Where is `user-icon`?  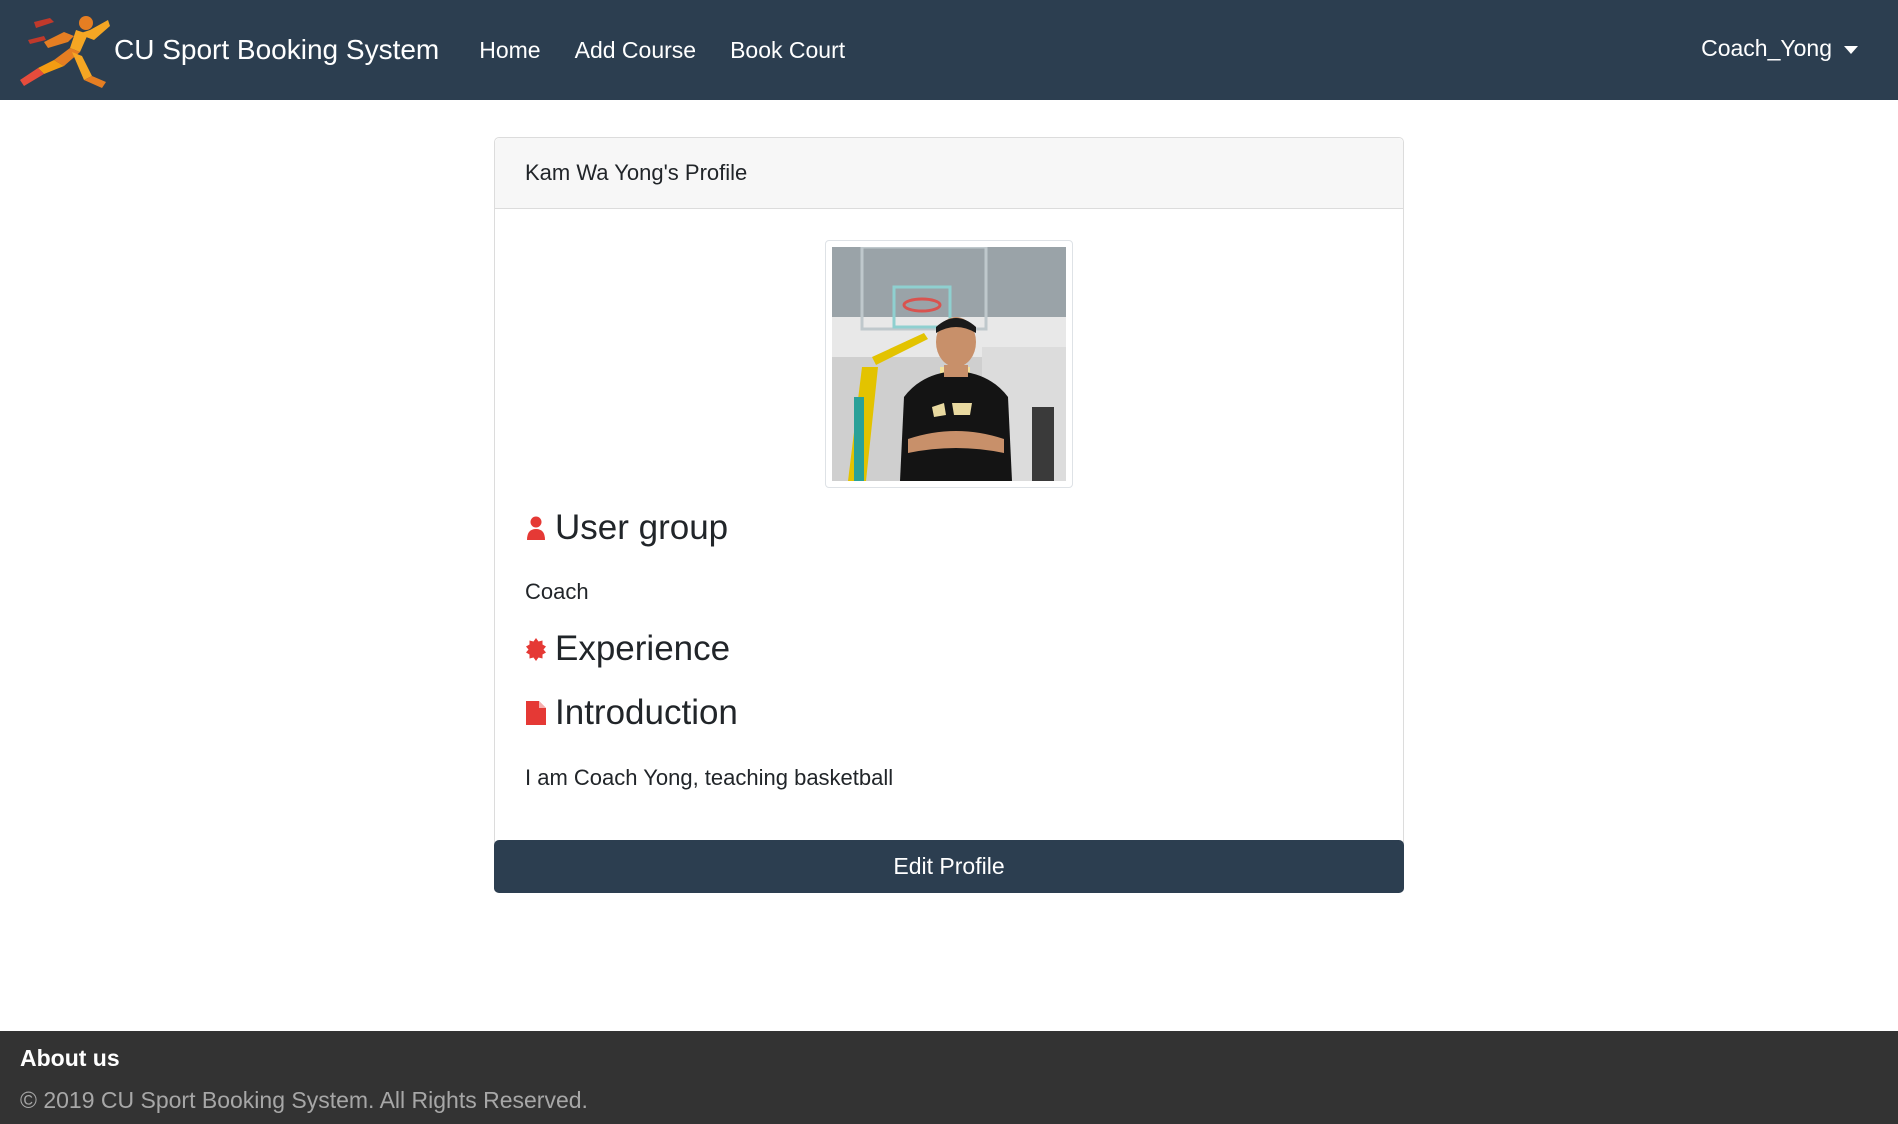
user-icon is located at coordinates (536, 528).